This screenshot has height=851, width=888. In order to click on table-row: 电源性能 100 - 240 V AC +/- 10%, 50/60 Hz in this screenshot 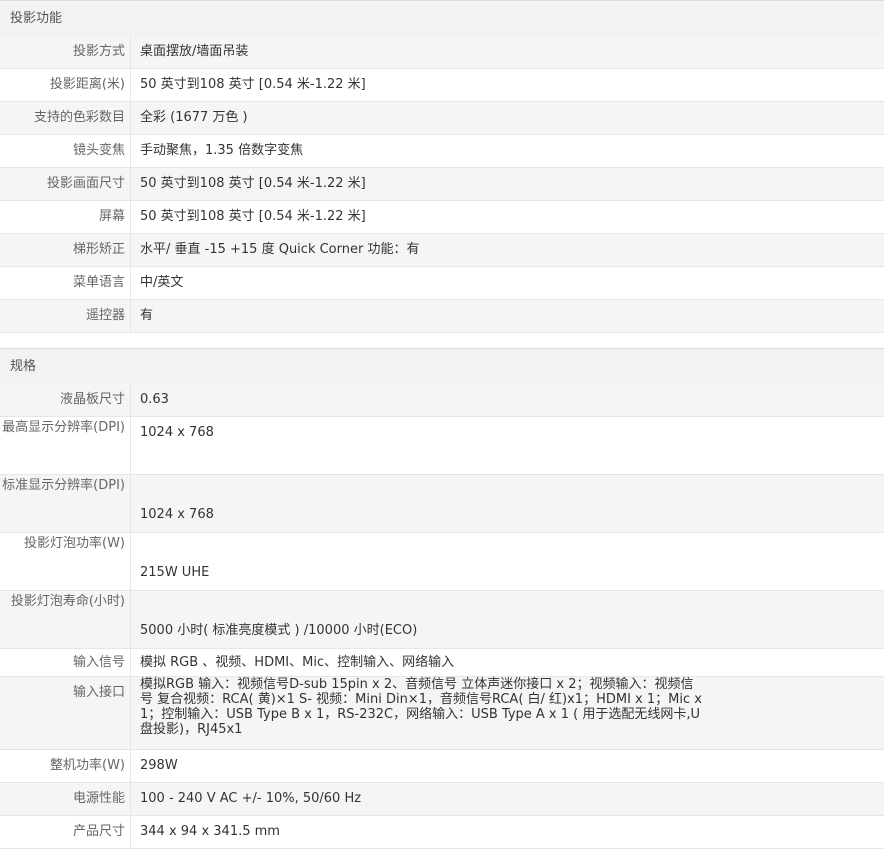, I will do `click(442, 799)`.